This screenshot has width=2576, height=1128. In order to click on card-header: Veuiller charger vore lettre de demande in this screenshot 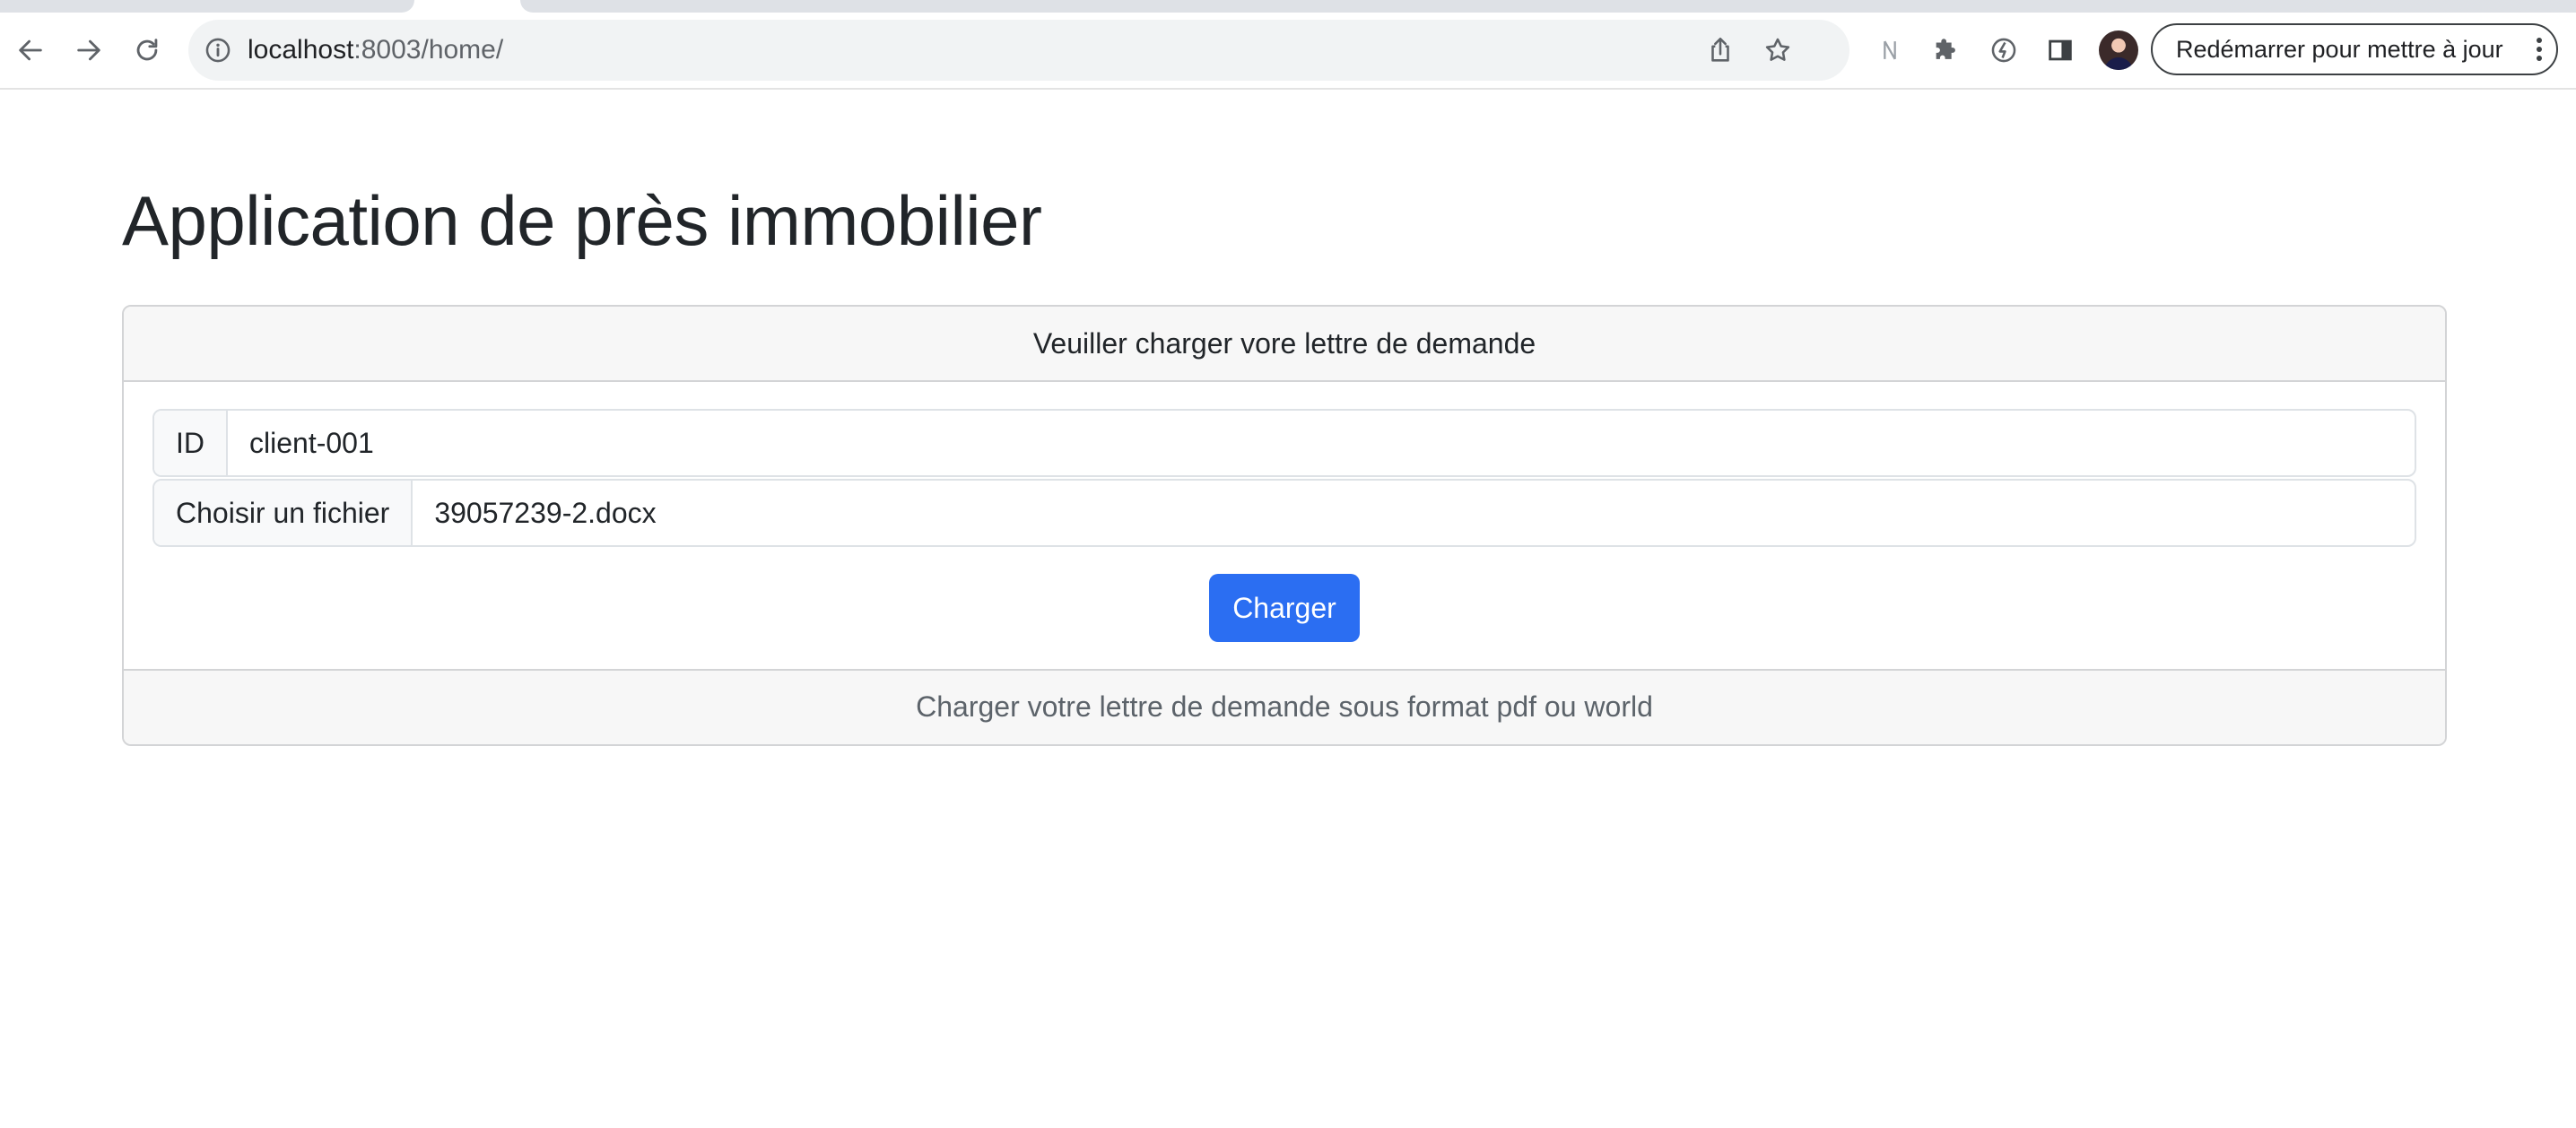, I will do `click(1284, 344)`.